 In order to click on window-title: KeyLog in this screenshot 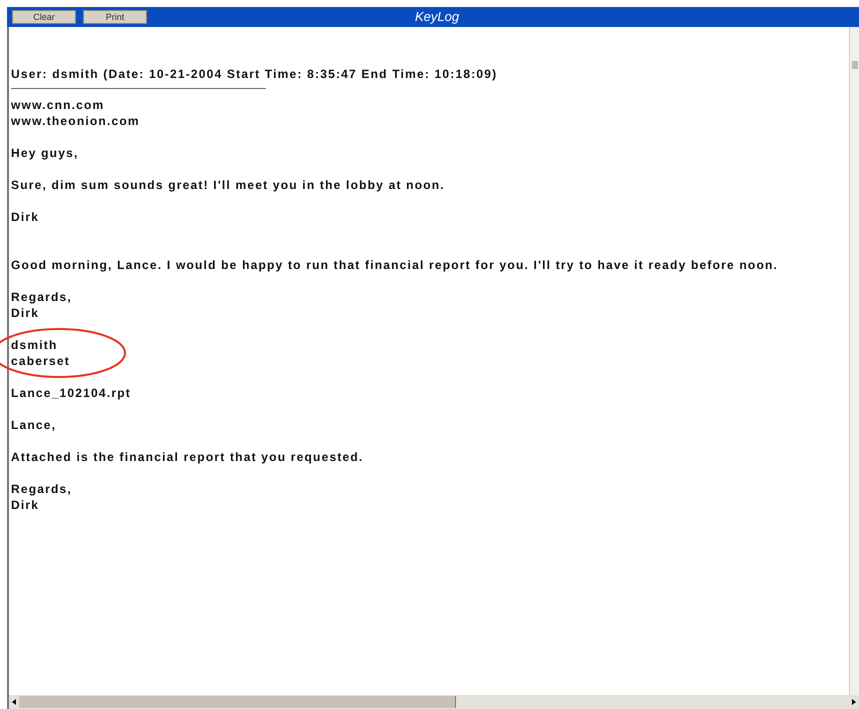, I will do `click(437, 16)`.